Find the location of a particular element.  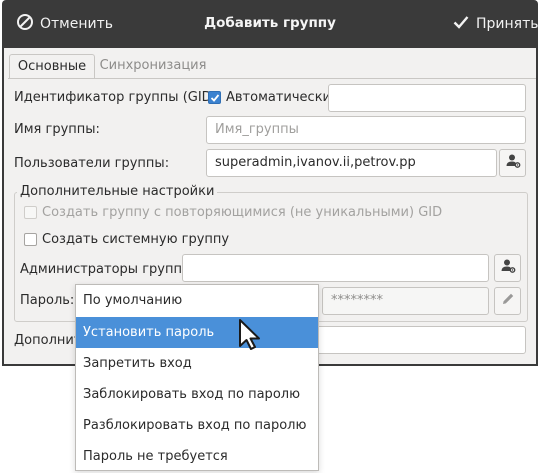

checkmark-icon is located at coordinates (461, 24).